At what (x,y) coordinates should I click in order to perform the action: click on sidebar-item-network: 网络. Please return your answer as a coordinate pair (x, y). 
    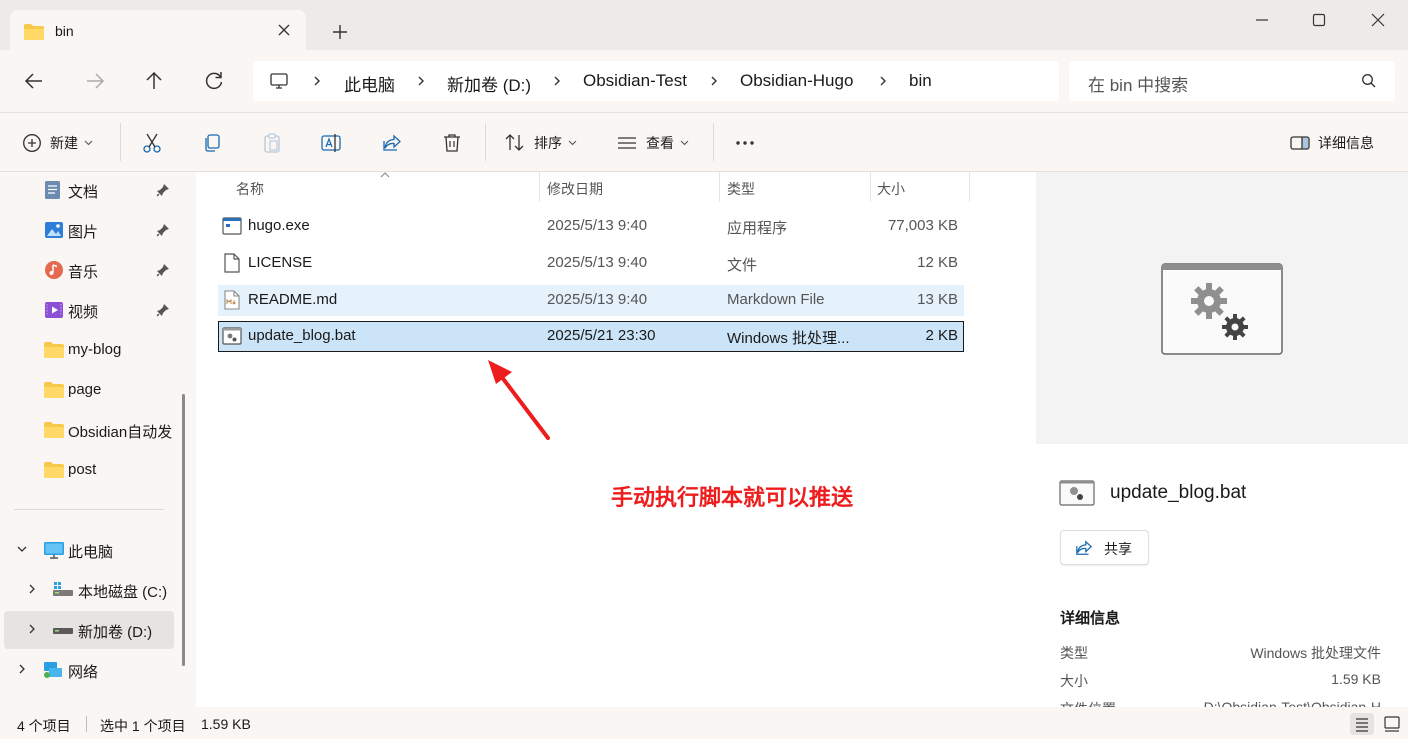
    Looking at the image, I should click on (87, 670).